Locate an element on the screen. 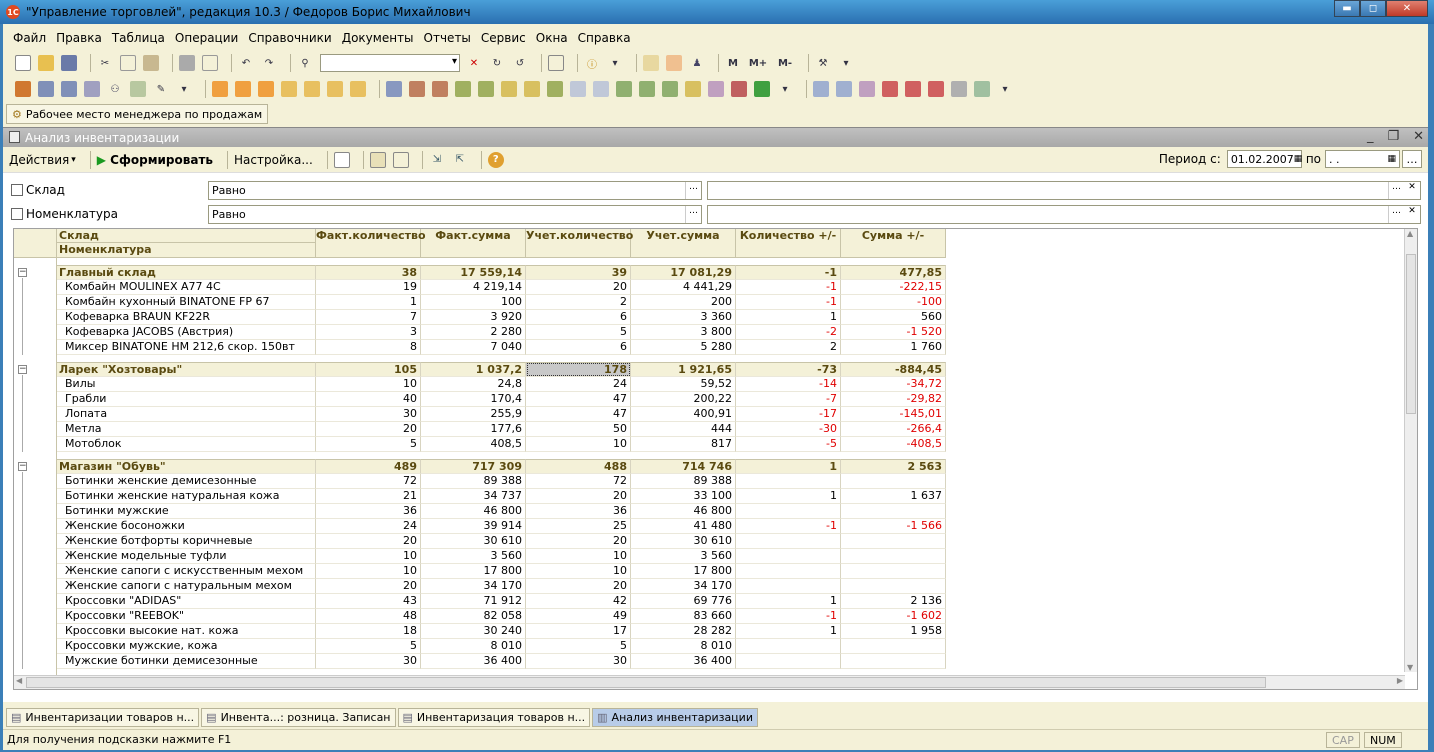  value-cell: 1 637 is located at coordinates (893, 496).